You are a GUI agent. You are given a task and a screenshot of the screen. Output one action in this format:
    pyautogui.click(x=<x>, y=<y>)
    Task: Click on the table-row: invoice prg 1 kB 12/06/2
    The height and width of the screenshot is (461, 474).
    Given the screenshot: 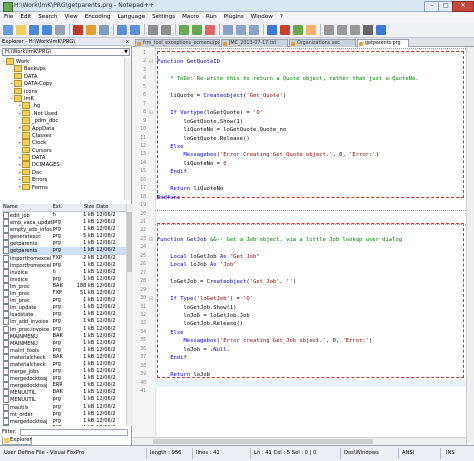 What is the action you would take?
    pyautogui.click(x=64, y=279)
    